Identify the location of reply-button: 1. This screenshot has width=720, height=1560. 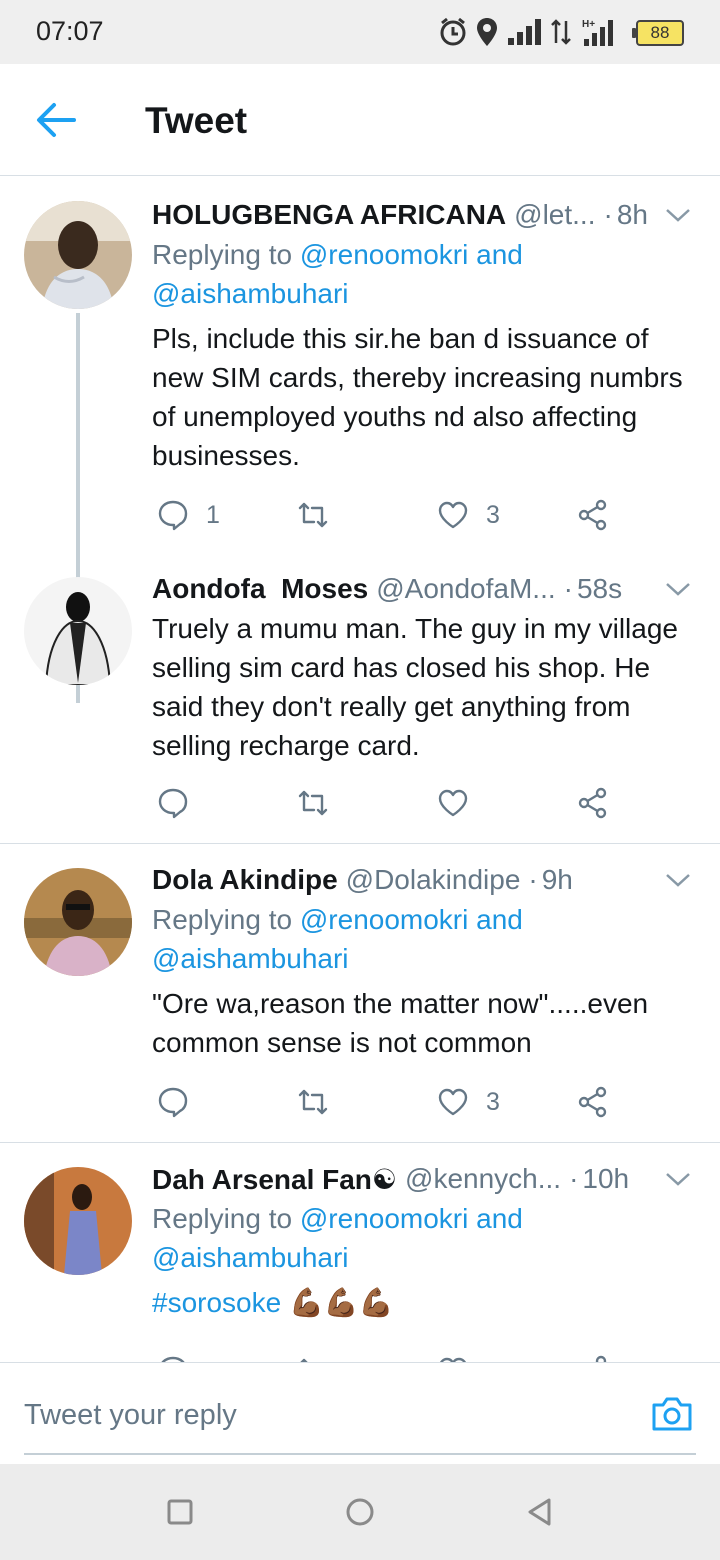
(188, 515).